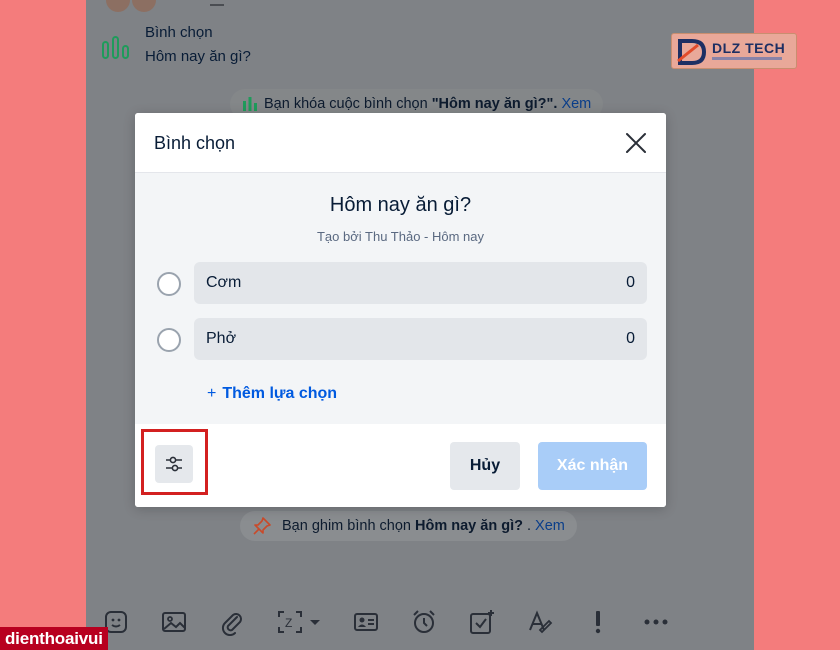 This screenshot has width=840, height=650. I want to click on plus-icon: +, so click(212, 393).